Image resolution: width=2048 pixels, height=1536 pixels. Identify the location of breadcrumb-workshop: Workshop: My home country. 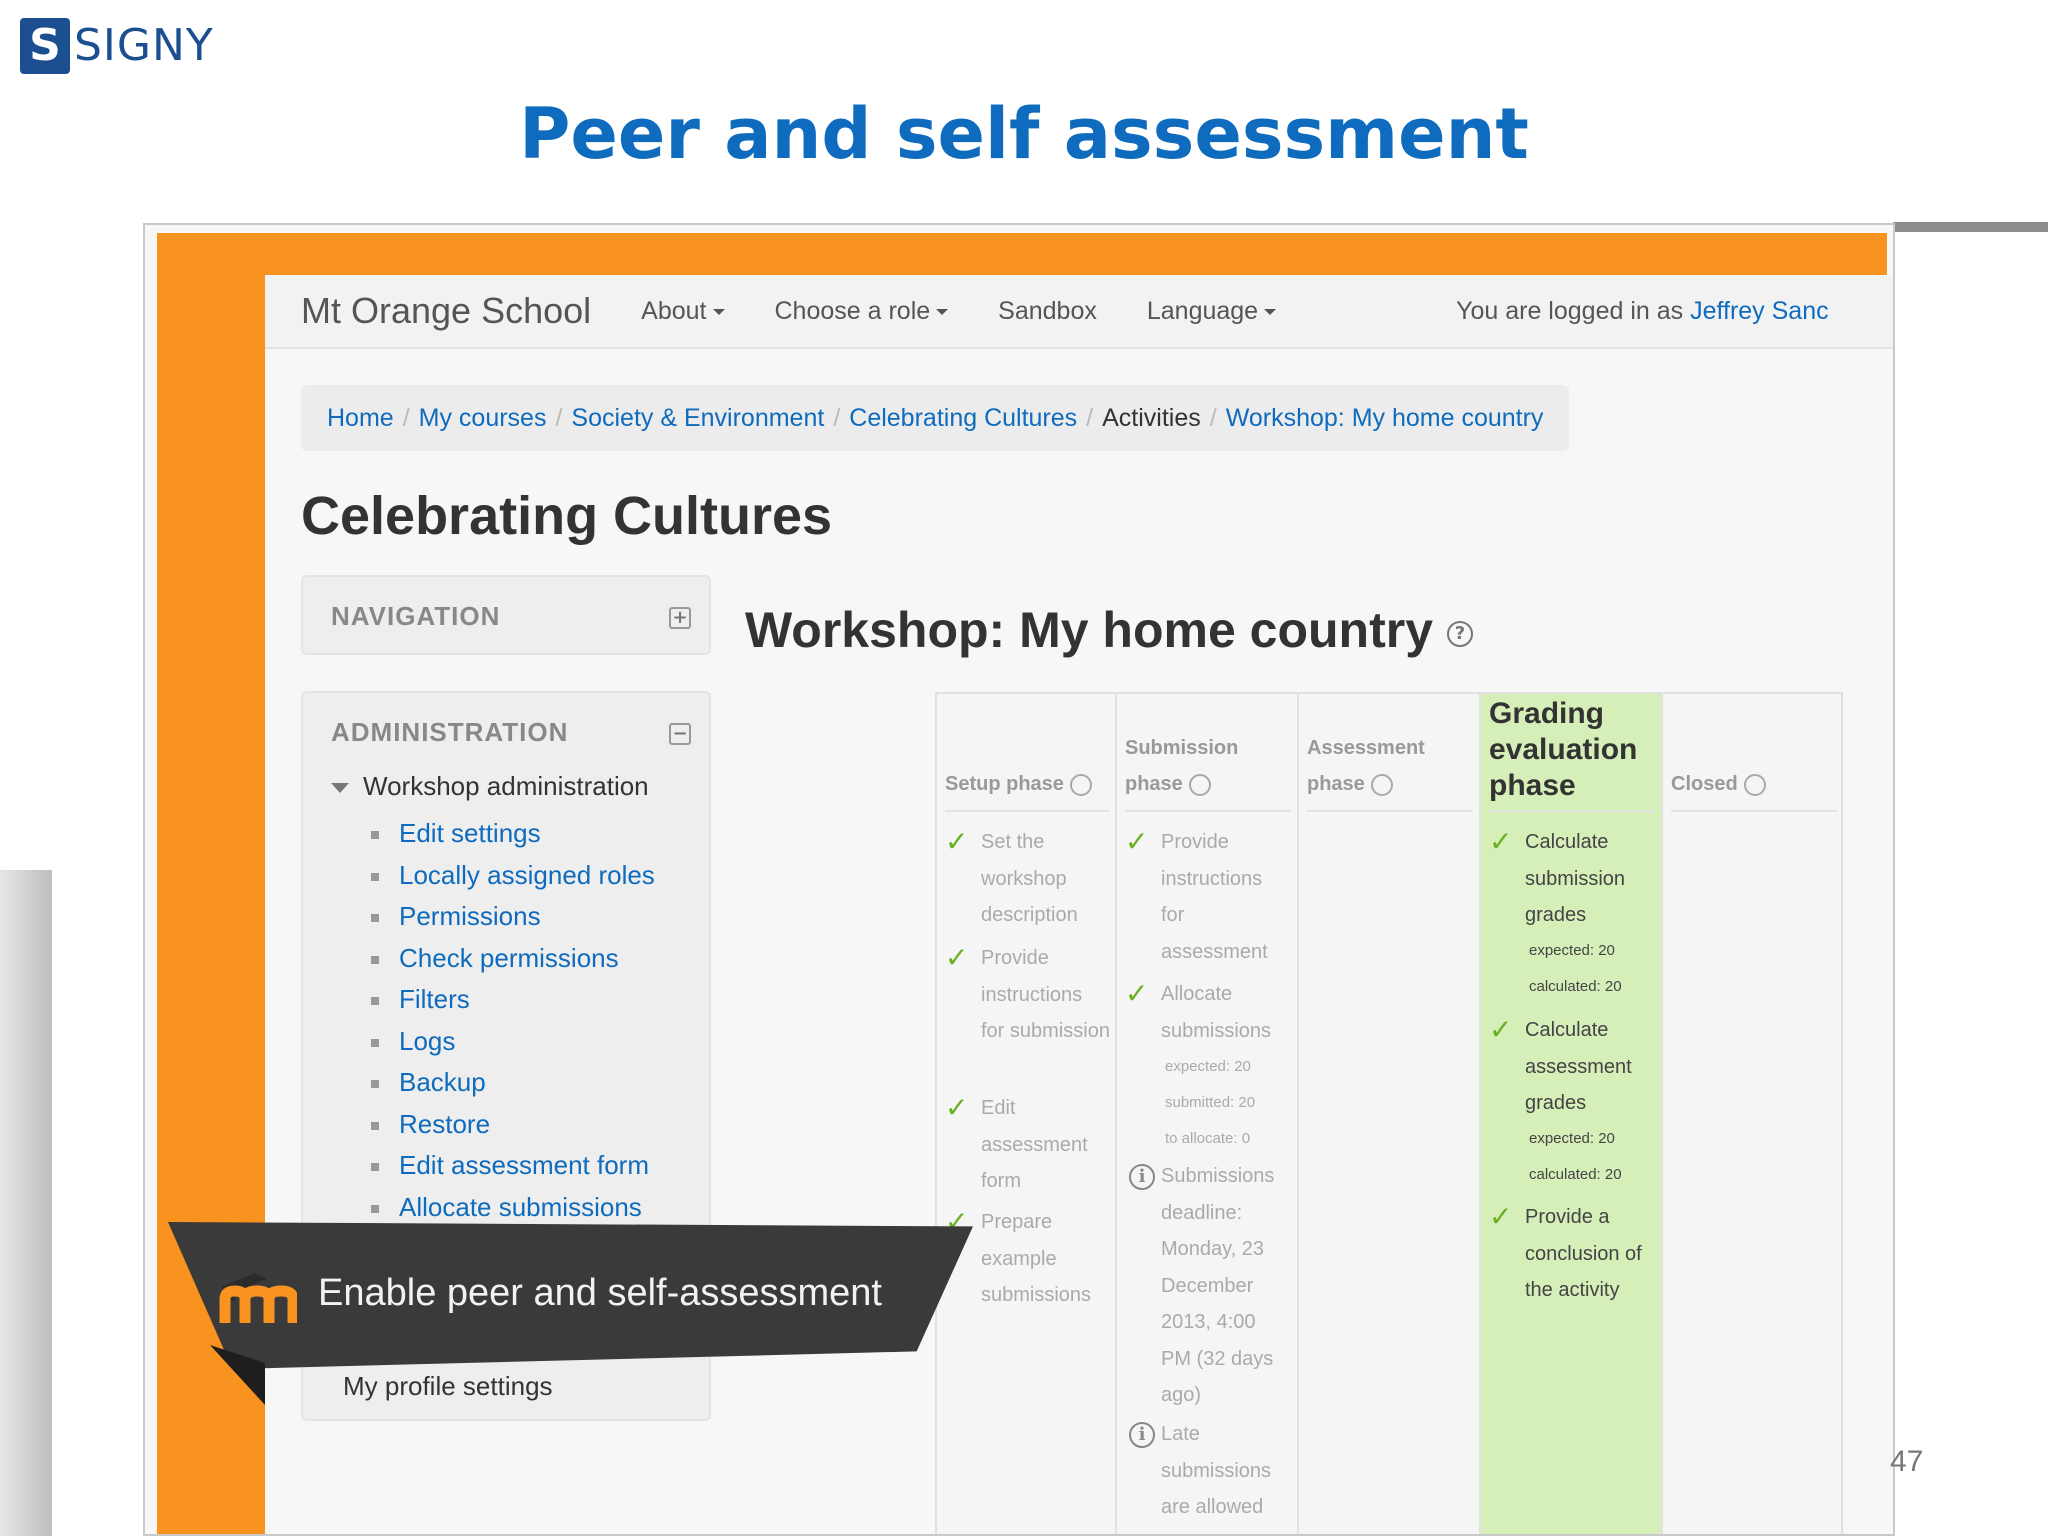
(1385, 418).